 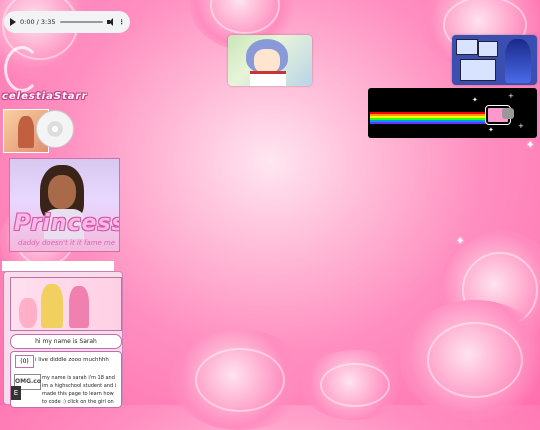 What do you see at coordinates (66, 341) in the screenshot?
I see `profile-name: hi my name is Sarah` at bounding box center [66, 341].